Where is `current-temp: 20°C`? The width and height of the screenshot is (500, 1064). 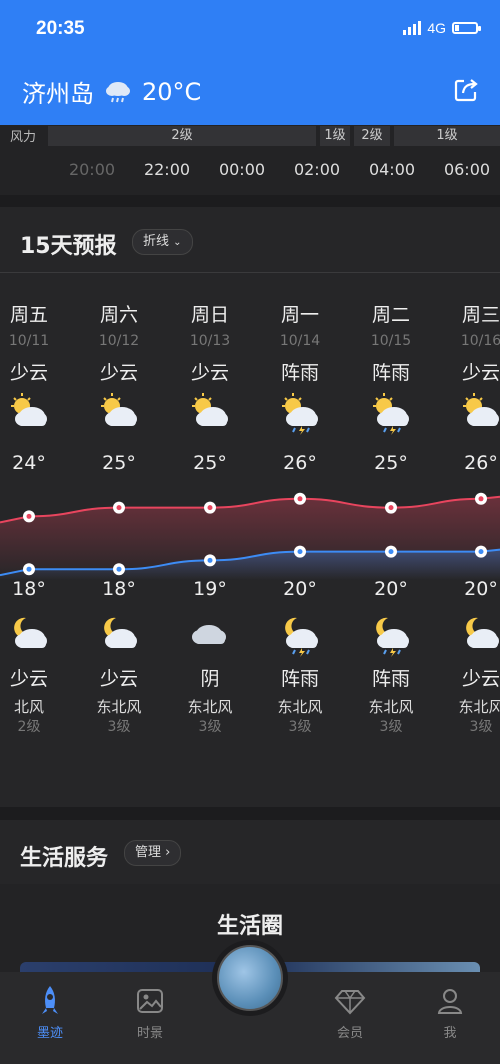
current-temp: 20°C is located at coordinates (172, 91).